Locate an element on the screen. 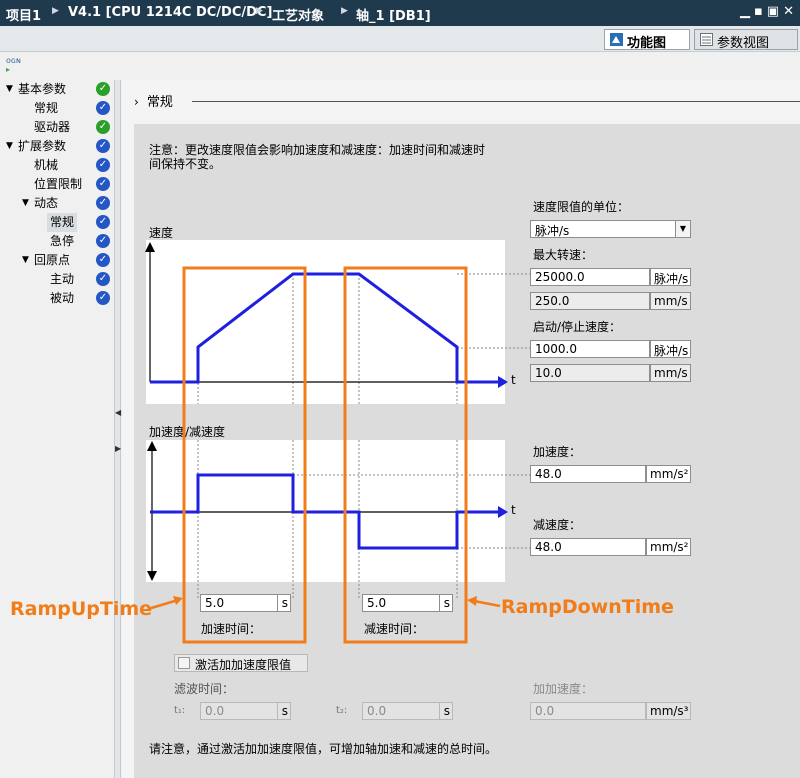 The width and height of the screenshot is (800, 778). jerk-unit: mm/s³ is located at coordinates (668, 711).